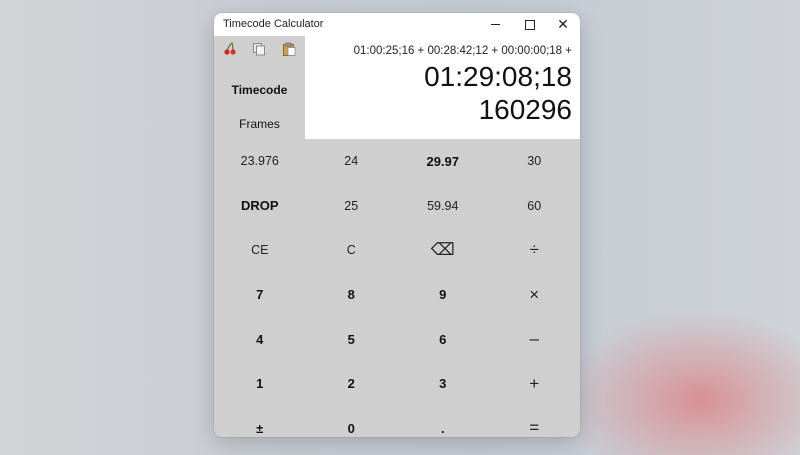 Image resolution: width=800 pixels, height=455 pixels. I want to click on key-negate: ±, so click(260, 421).